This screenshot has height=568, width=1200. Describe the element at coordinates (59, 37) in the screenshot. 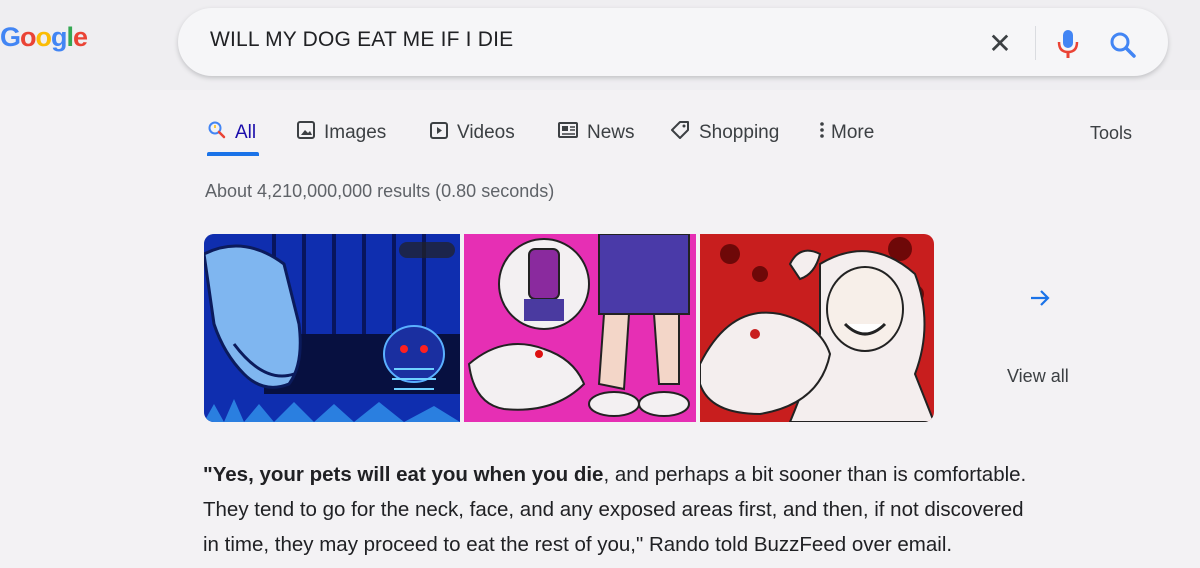

I see `logo-letter: g` at that location.